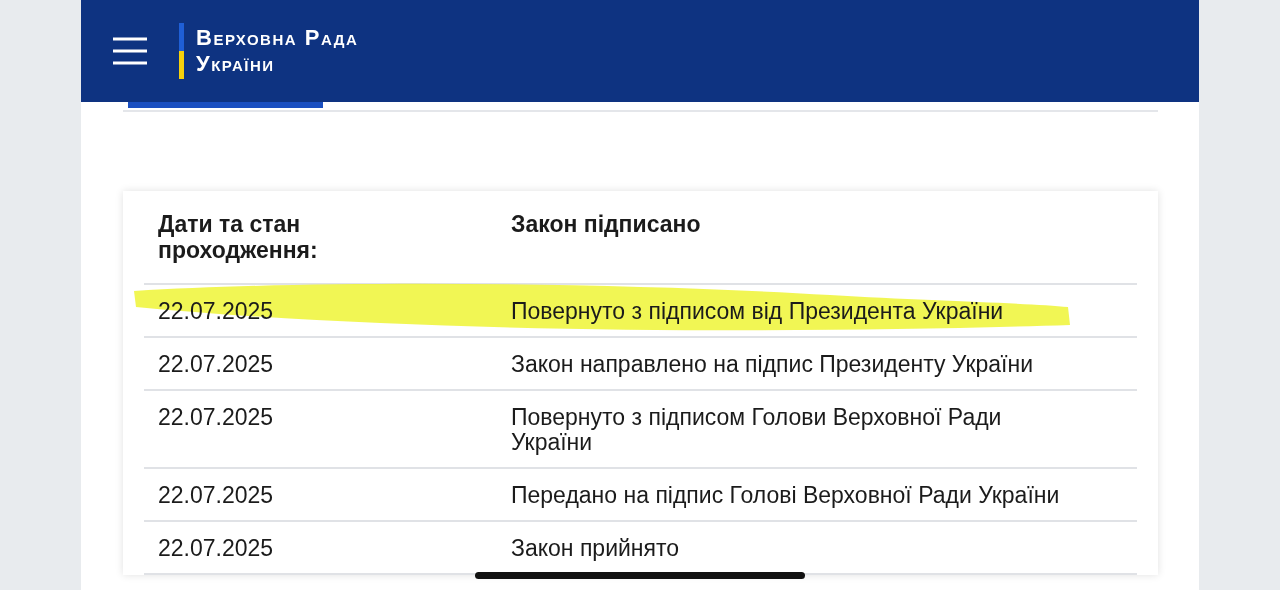 The image size is (1280, 590). I want to click on table-cell-text: Повернуто з підписом від Президента України, so click(758, 311).